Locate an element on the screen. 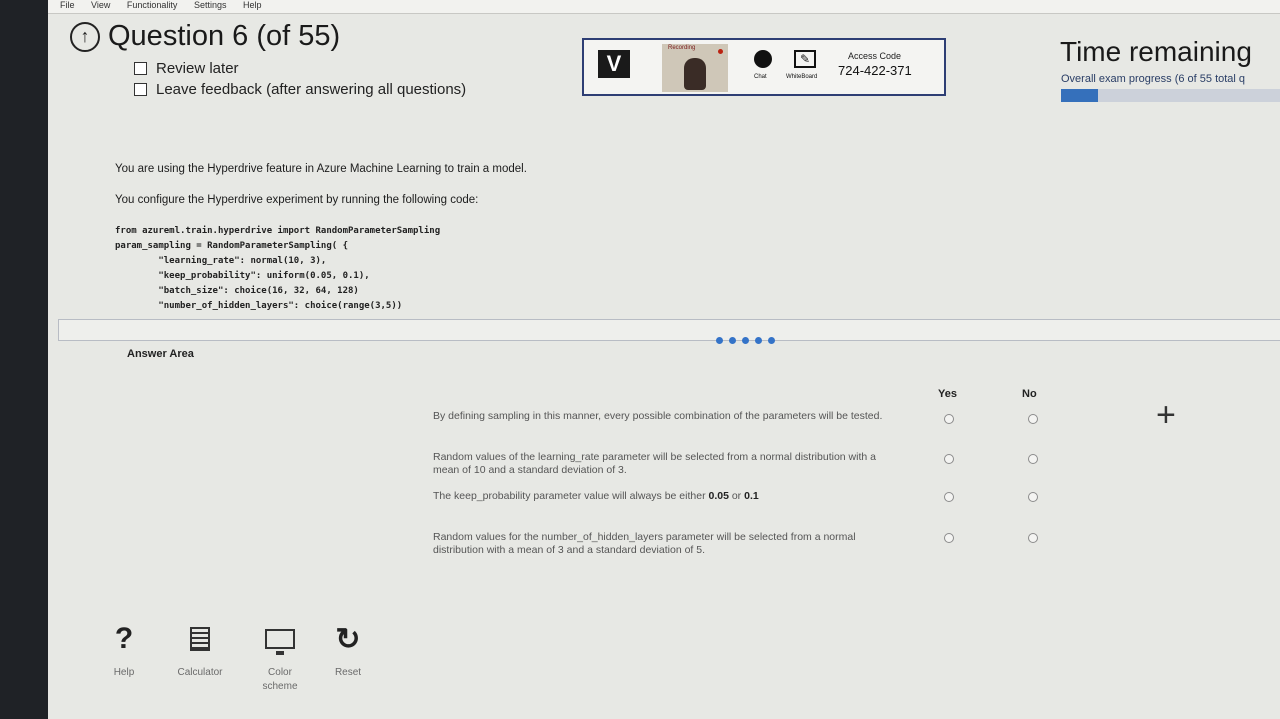 The image size is (1280, 719). progress-bar is located at coordinates (1170, 95).